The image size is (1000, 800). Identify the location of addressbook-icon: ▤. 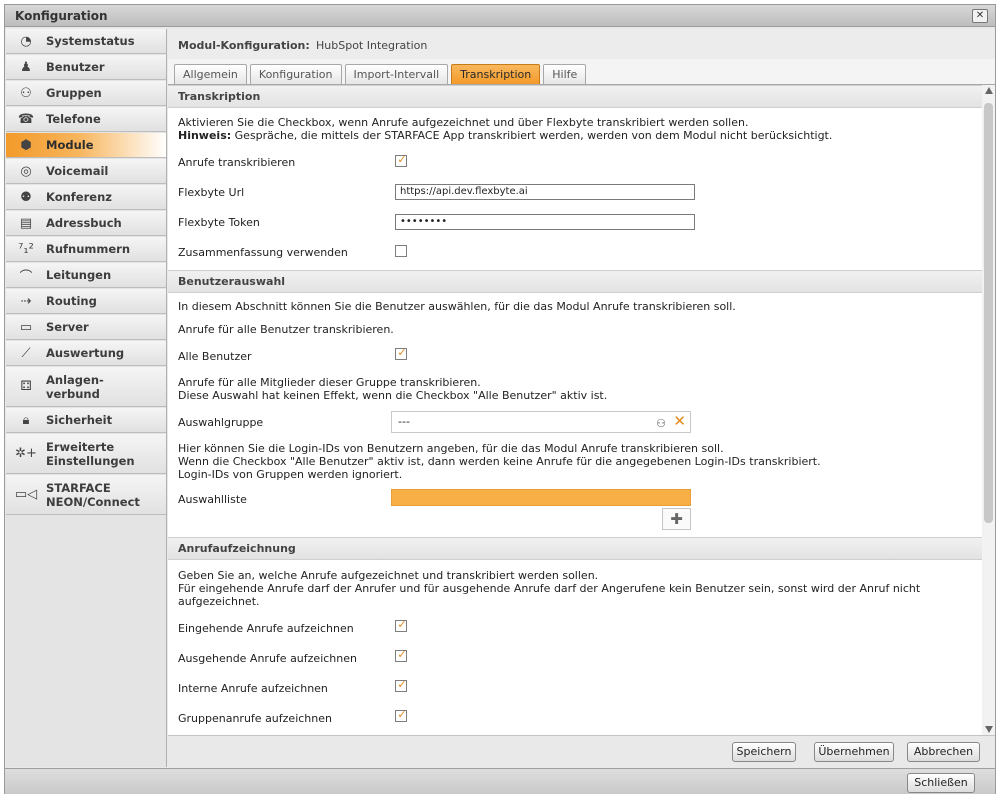
(26, 223).